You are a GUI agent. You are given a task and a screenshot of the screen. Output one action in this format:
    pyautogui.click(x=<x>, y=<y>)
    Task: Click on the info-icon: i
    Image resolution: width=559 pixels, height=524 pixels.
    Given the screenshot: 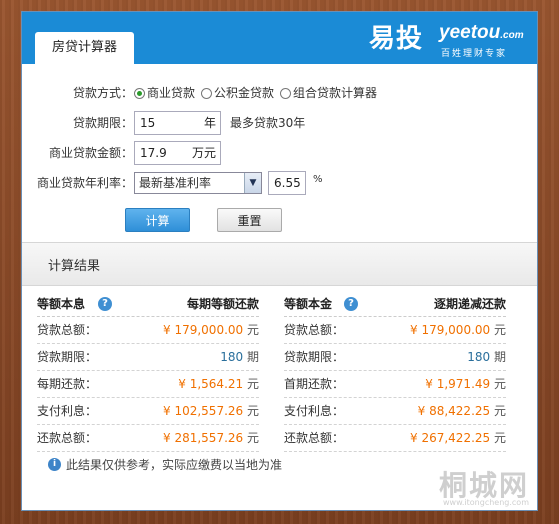 What is the action you would take?
    pyautogui.click(x=54, y=464)
    